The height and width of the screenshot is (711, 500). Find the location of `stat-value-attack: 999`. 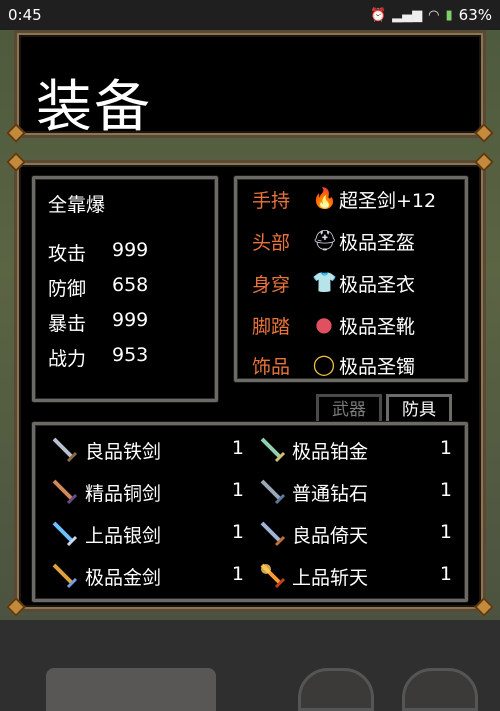

stat-value-attack: 999 is located at coordinates (130, 250).